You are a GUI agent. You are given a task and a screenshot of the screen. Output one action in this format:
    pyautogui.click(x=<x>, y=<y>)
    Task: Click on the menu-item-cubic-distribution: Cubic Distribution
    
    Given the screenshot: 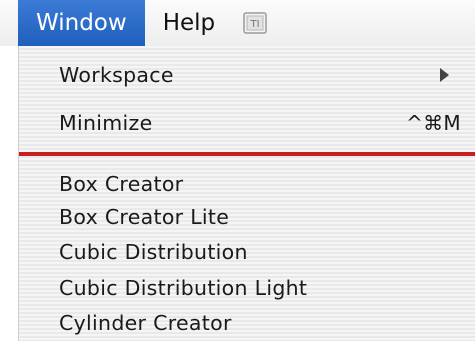 What is the action you would take?
    pyautogui.click(x=262, y=252)
    